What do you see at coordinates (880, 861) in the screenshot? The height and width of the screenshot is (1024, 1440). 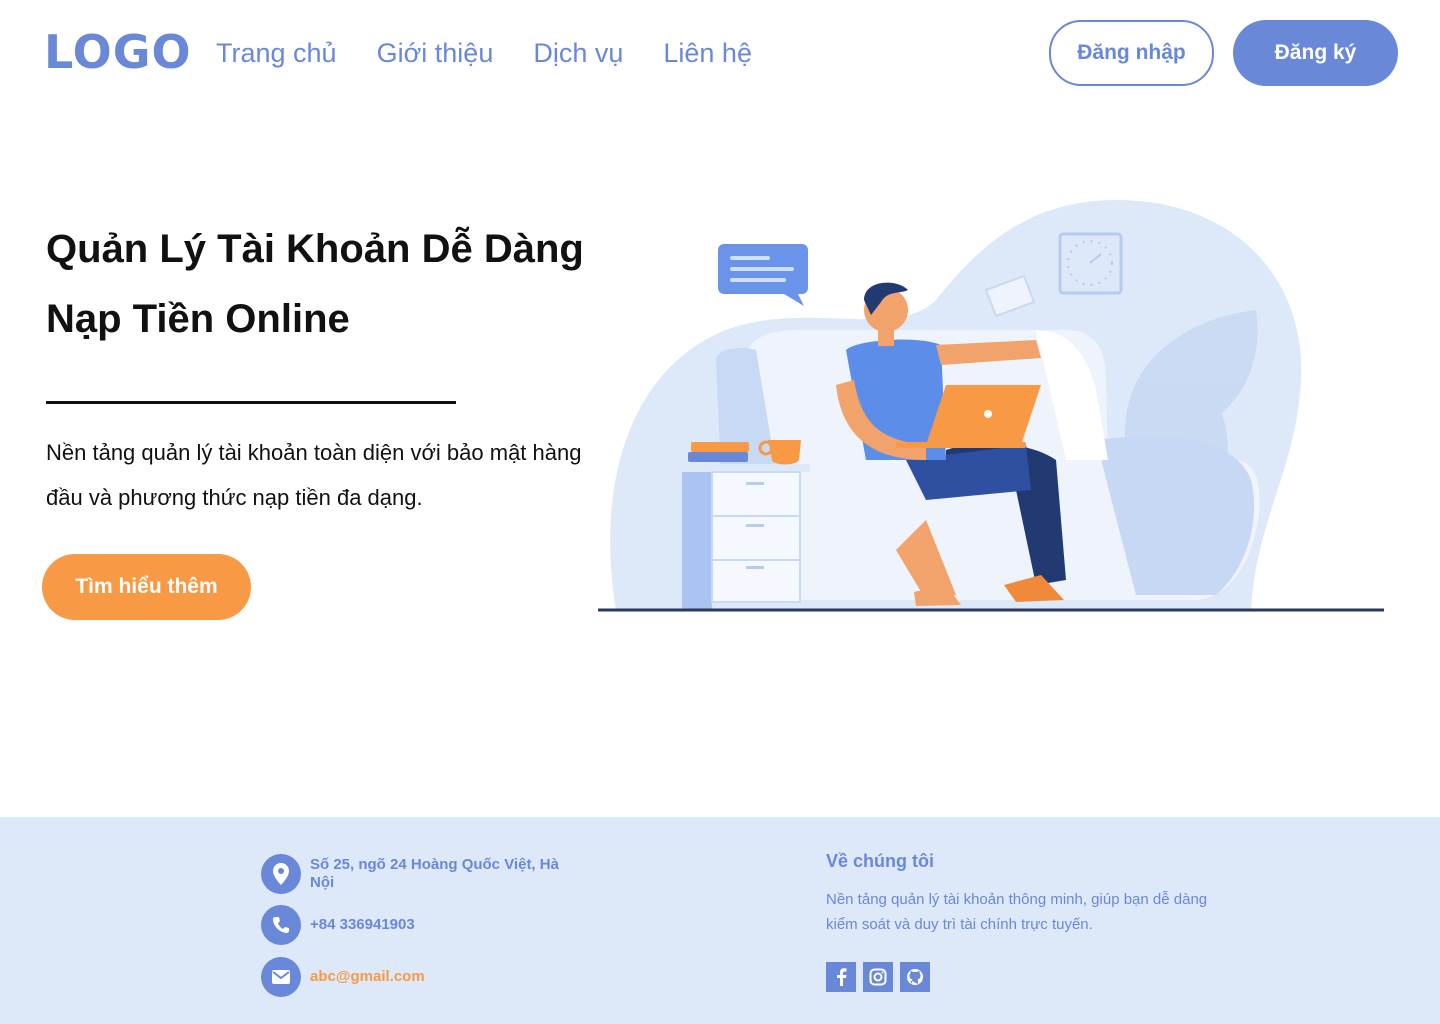 I see `about-title: Về chúng tôi` at bounding box center [880, 861].